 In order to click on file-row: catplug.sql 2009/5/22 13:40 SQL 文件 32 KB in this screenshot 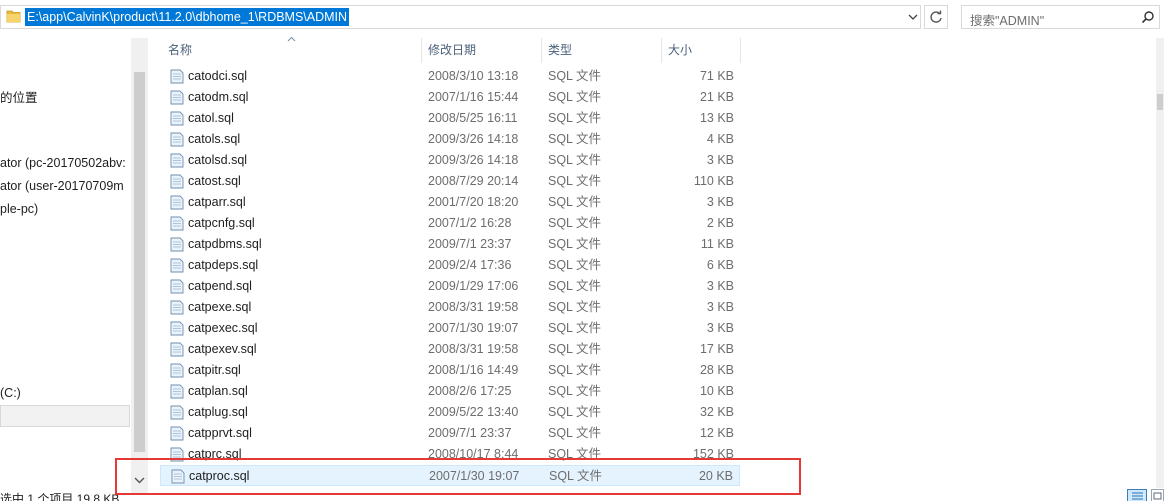, I will do `click(450, 412)`.